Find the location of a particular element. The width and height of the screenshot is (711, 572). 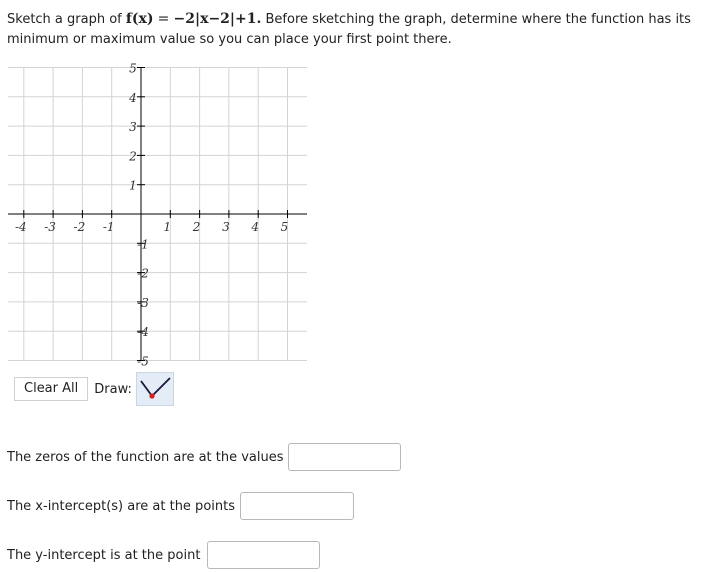

x-axis-label: -3 is located at coordinates (50, 227).